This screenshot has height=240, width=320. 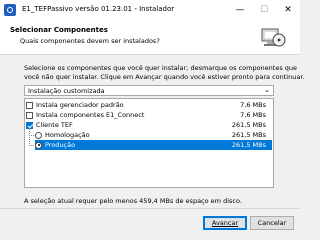 I want to click on component-row-cliente-tef: Cliente TEF 261,5 MBs, so click(x=149, y=125).